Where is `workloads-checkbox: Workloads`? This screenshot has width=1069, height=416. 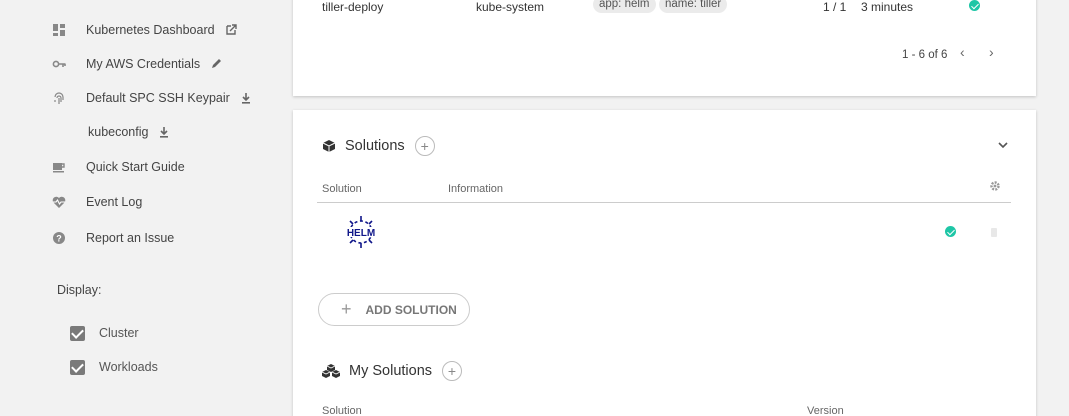
workloads-checkbox: Workloads is located at coordinates (114, 367).